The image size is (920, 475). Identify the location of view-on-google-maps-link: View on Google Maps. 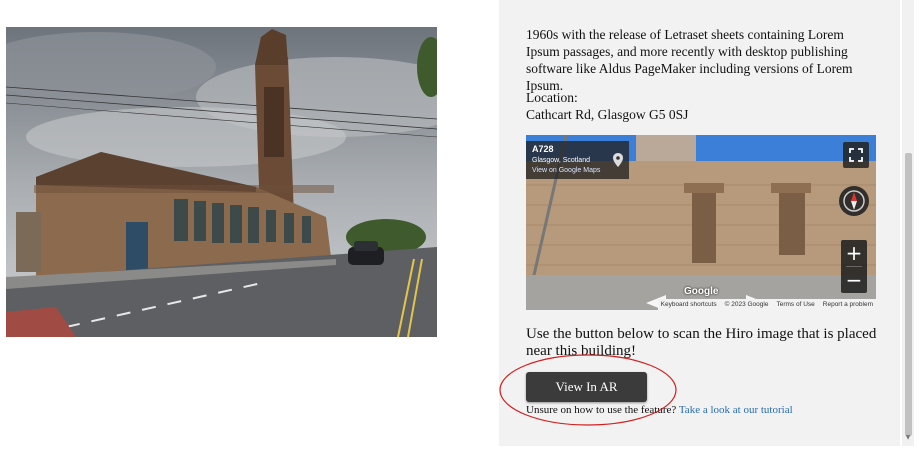
(566, 170).